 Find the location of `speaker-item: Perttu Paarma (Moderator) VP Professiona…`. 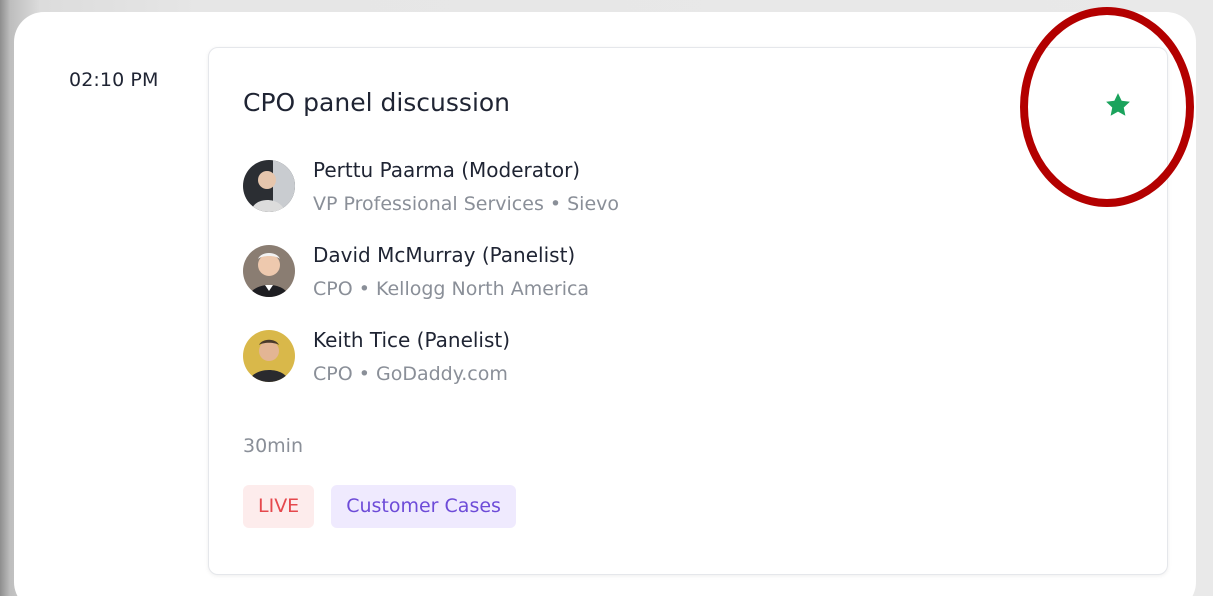

speaker-item: Perttu Paarma (Moderator) VP Professiona… is located at coordinates (543, 188).